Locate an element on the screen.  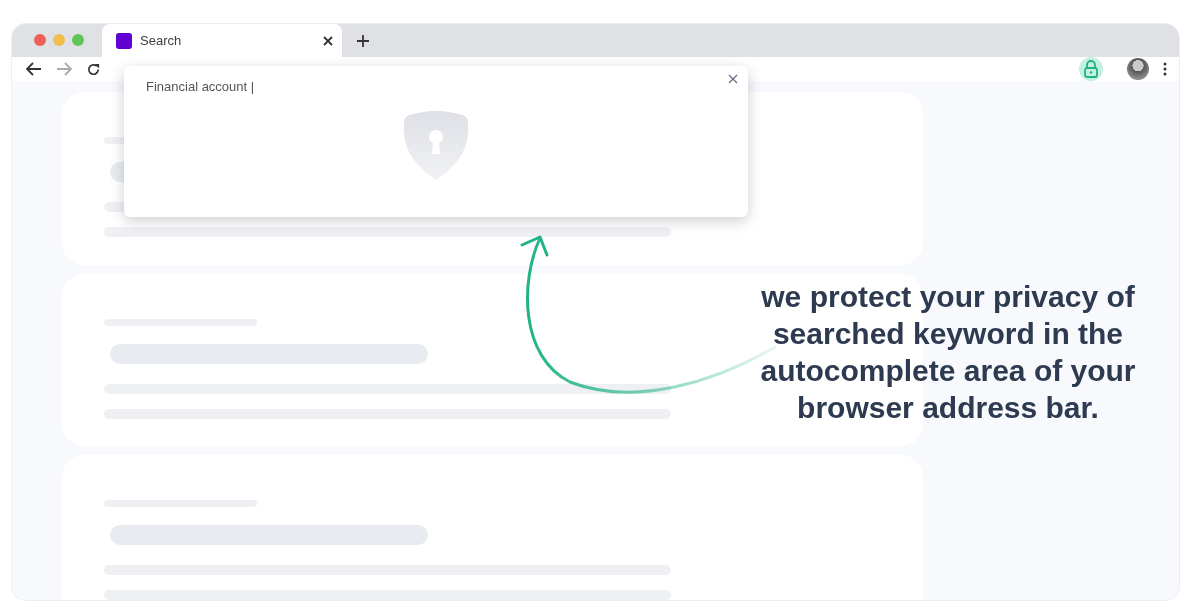
browser-tab: Search is located at coordinates (222, 40).